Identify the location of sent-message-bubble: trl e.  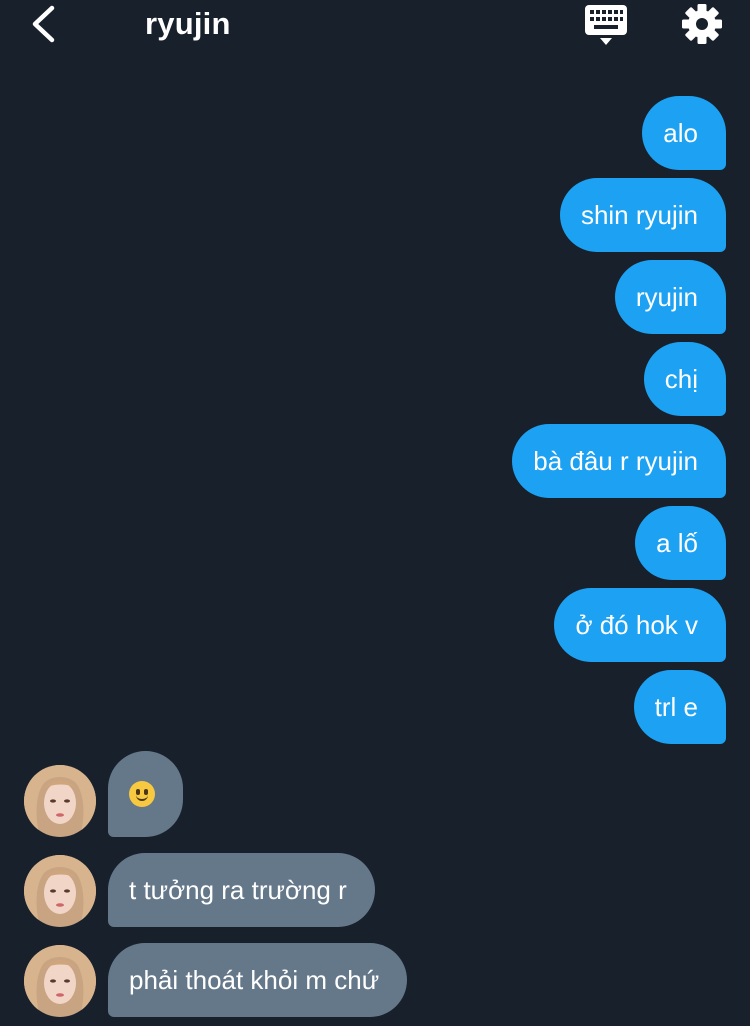
(679, 707).